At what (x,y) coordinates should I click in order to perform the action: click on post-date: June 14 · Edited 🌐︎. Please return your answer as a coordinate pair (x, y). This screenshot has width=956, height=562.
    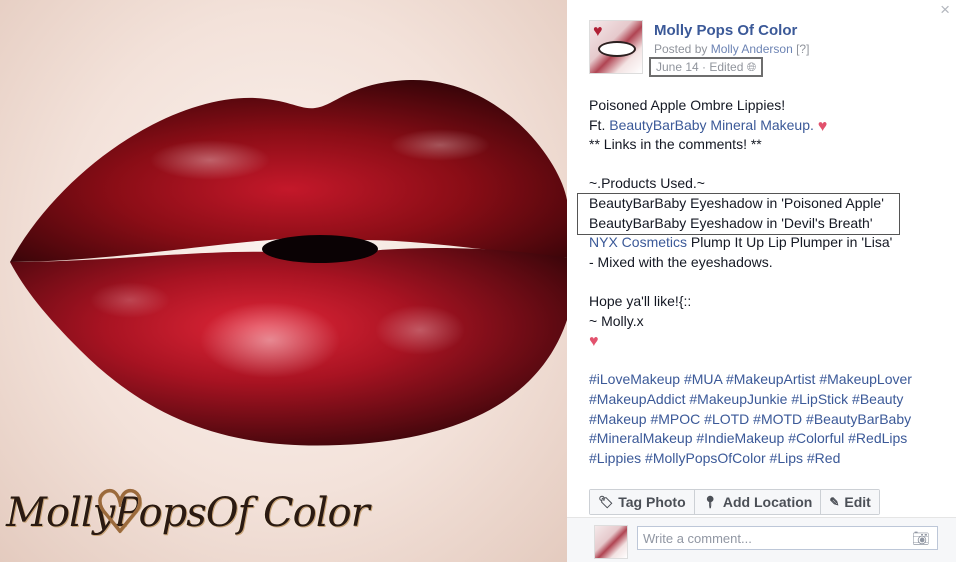
    Looking at the image, I should click on (706, 67).